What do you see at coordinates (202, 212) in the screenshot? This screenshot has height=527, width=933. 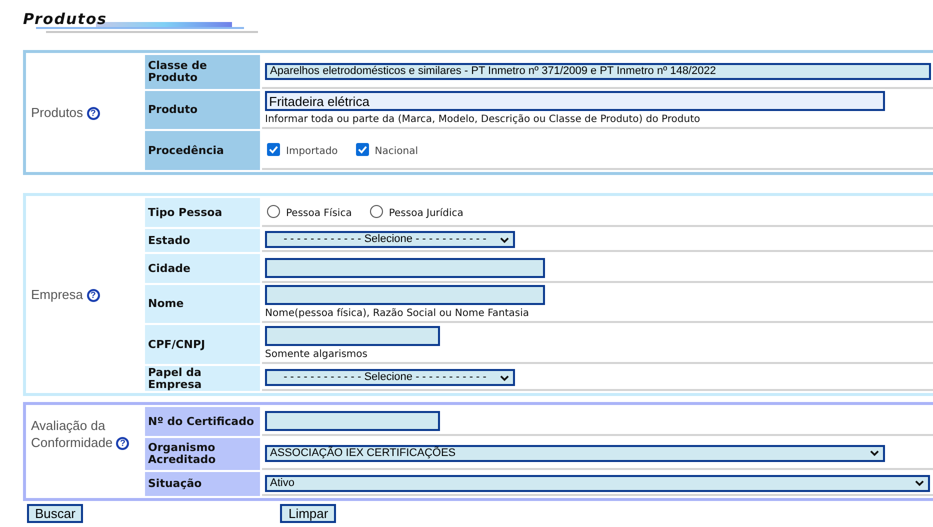 I see `field-label: Tipo Pessoa` at bounding box center [202, 212].